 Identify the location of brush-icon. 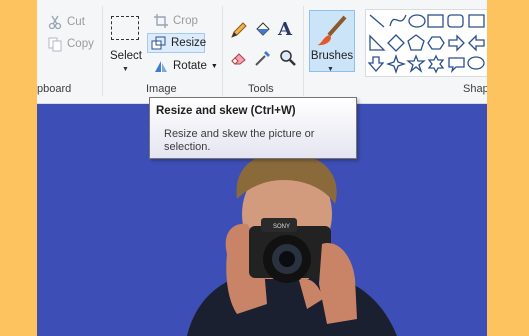
(332, 33).